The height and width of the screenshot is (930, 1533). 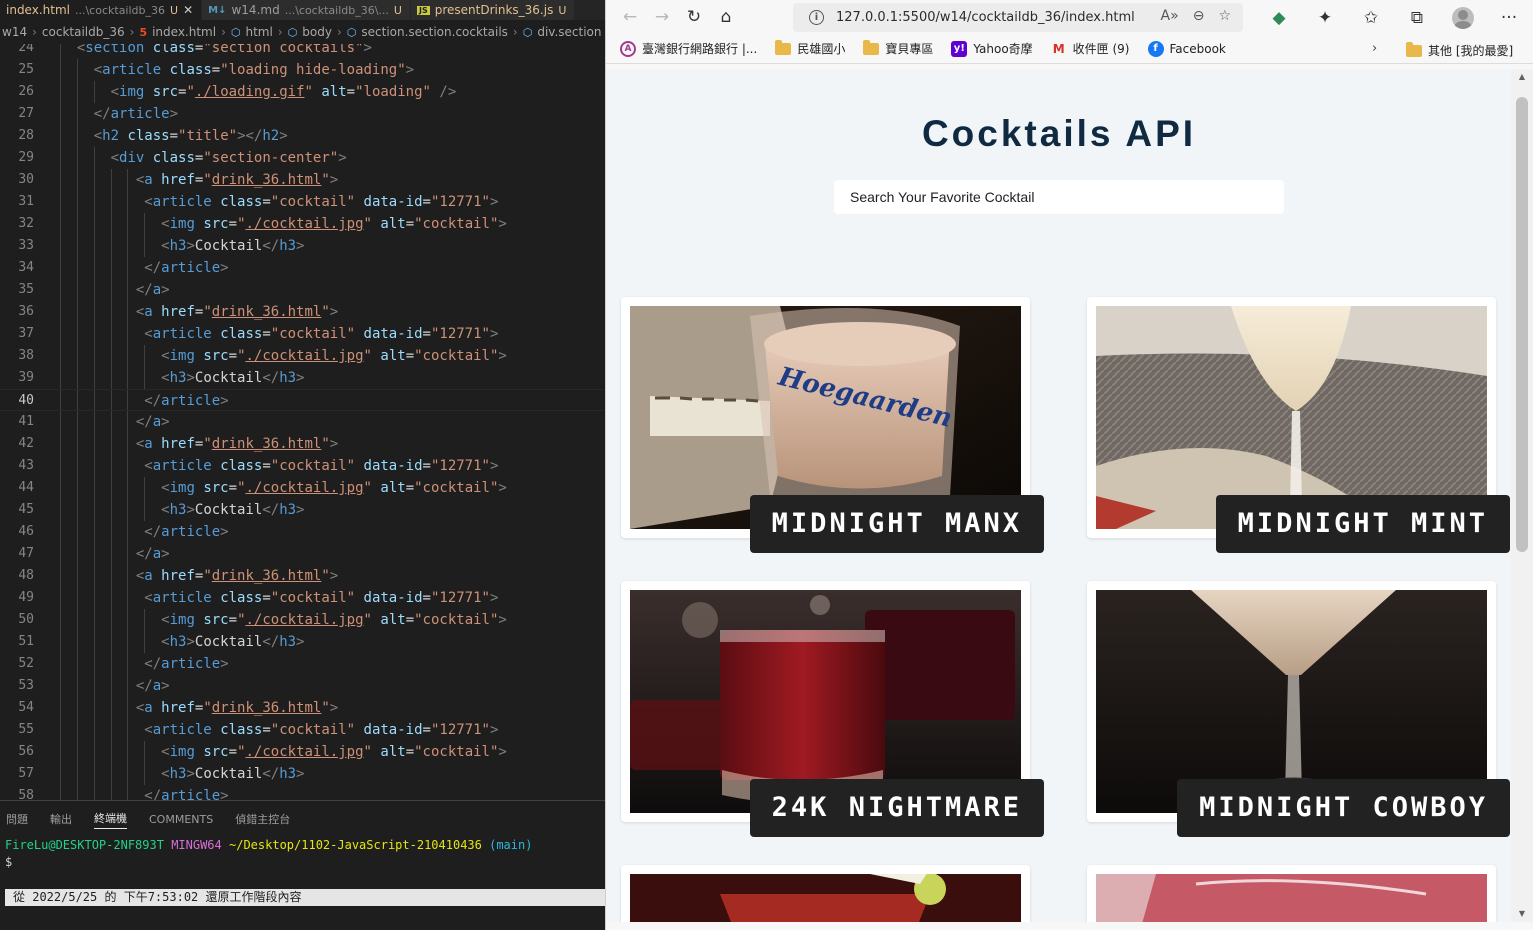 What do you see at coordinates (1325, 18) in the screenshot?
I see `extensions-puzzle-icon: ✦` at bounding box center [1325, 18].